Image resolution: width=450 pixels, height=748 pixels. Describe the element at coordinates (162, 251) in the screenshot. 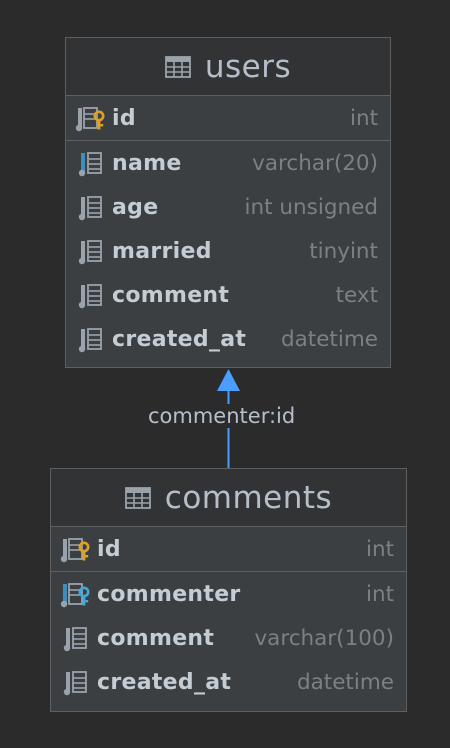

I see `column-name: married` at that location.